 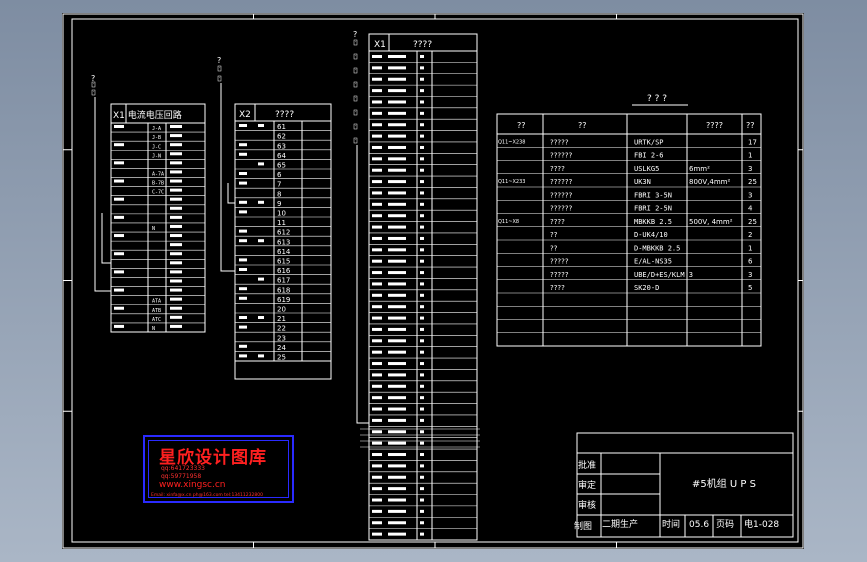 What do you see at coordinates (281, 310) in the screenshot?
I see `x2-number: 20` at bounding box center [281, 310].